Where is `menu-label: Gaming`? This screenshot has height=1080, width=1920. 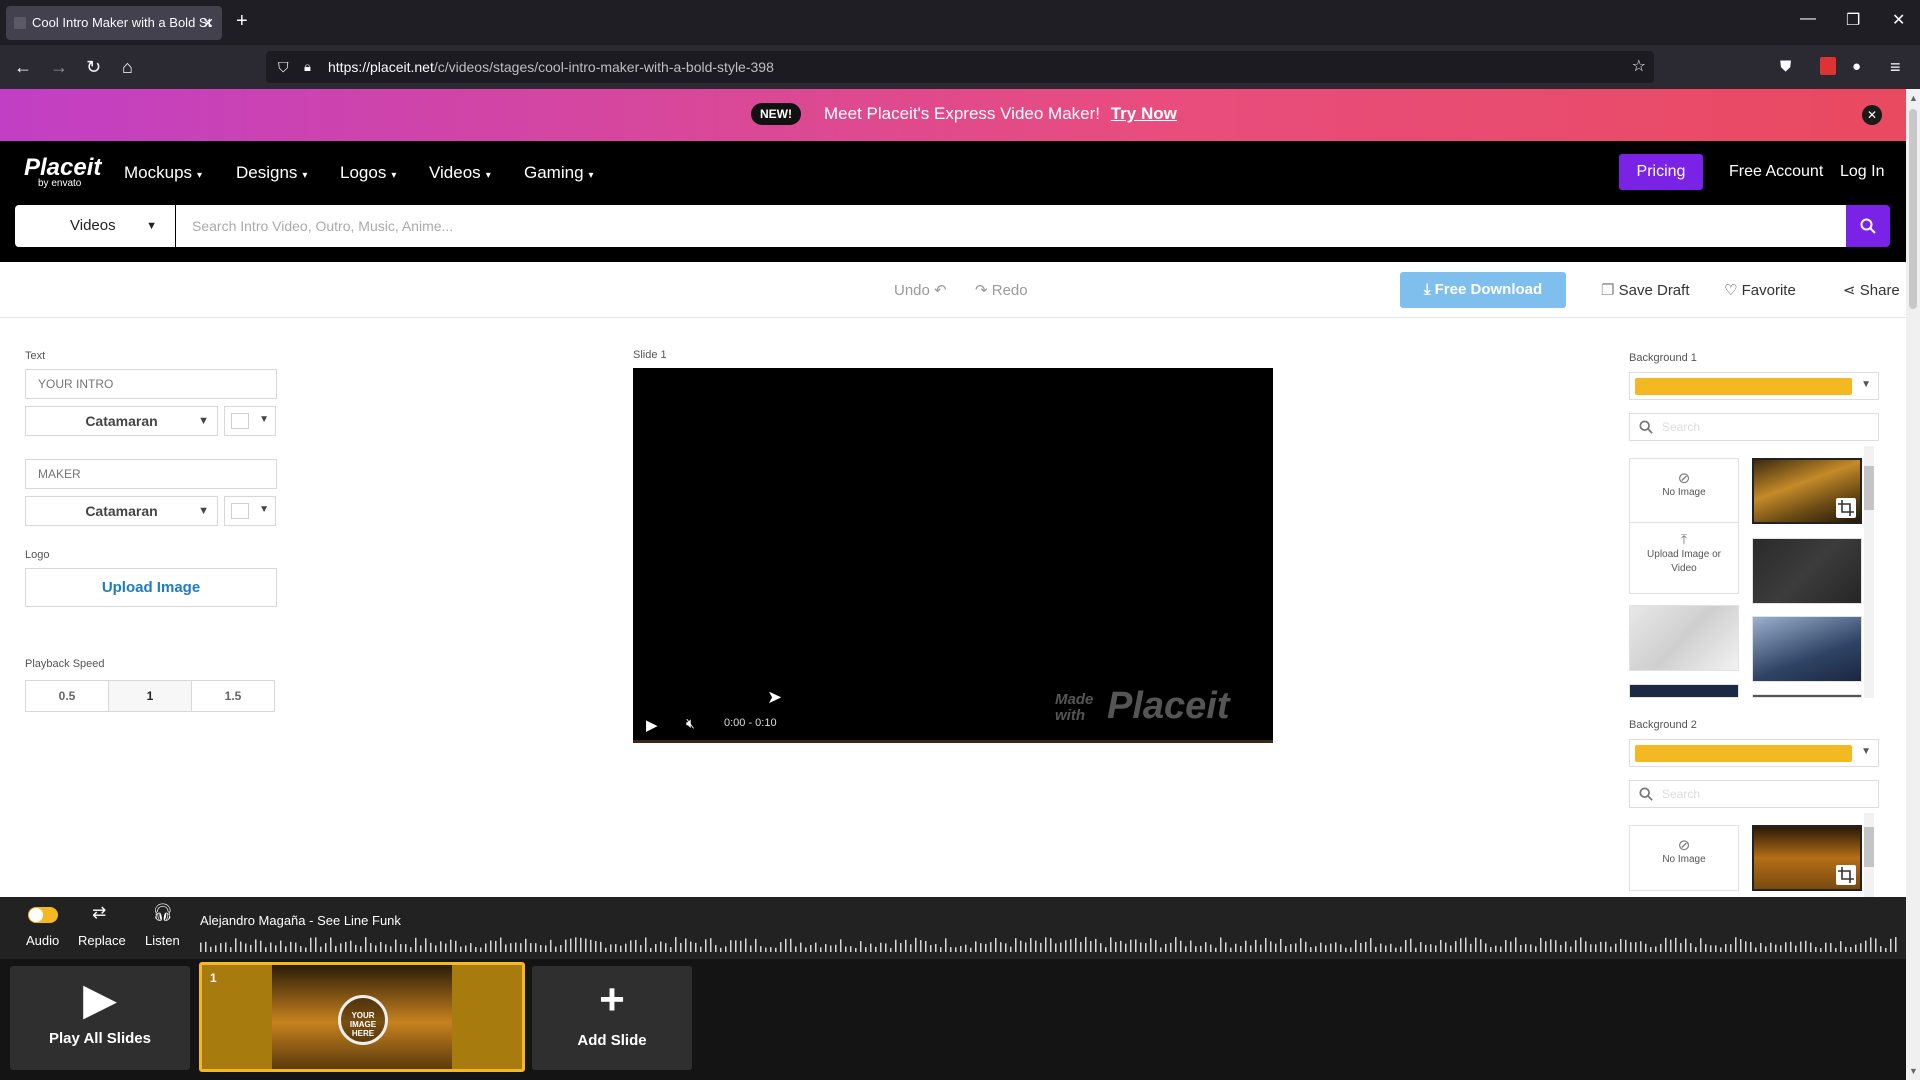 menu-label: Gaming is located at coordinates (554, 172).